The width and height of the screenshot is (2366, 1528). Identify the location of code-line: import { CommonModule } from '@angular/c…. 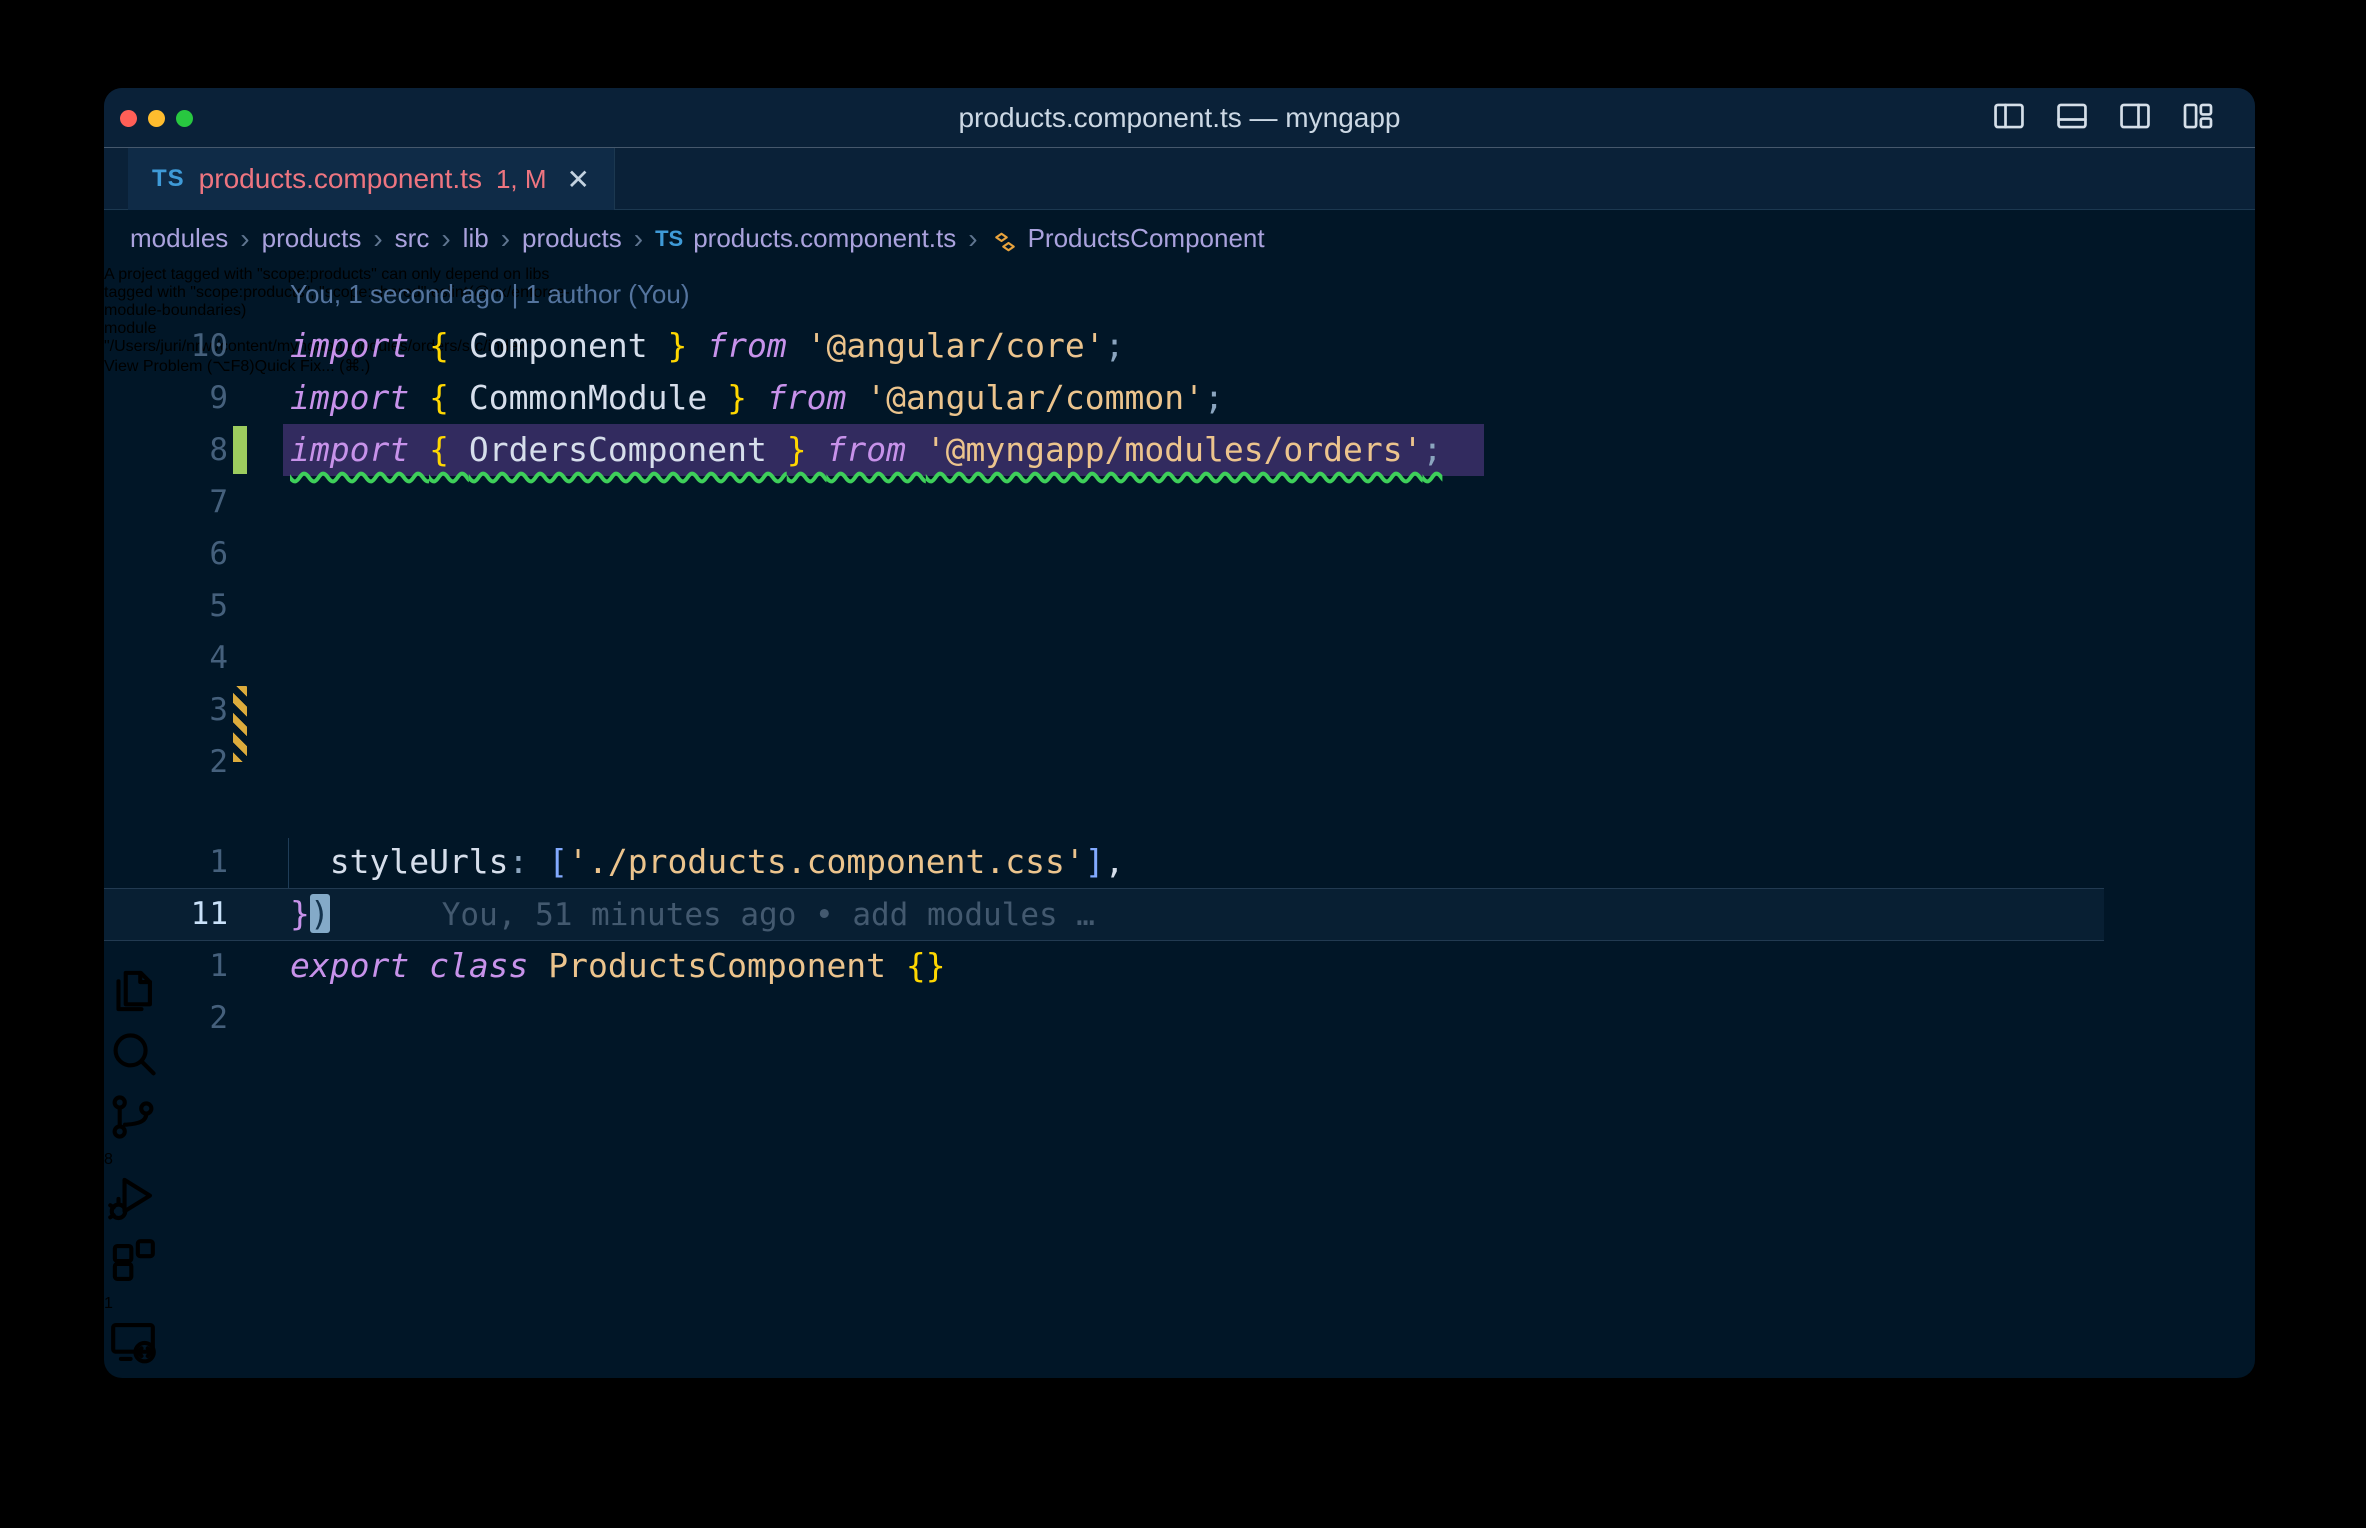
(757, 398).